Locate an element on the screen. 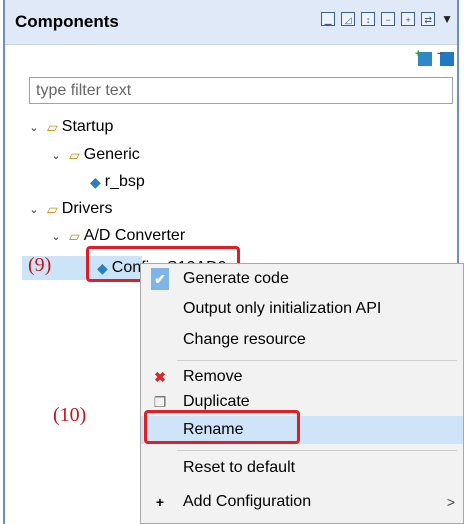  filter-input is located at coordinates (241, 90).